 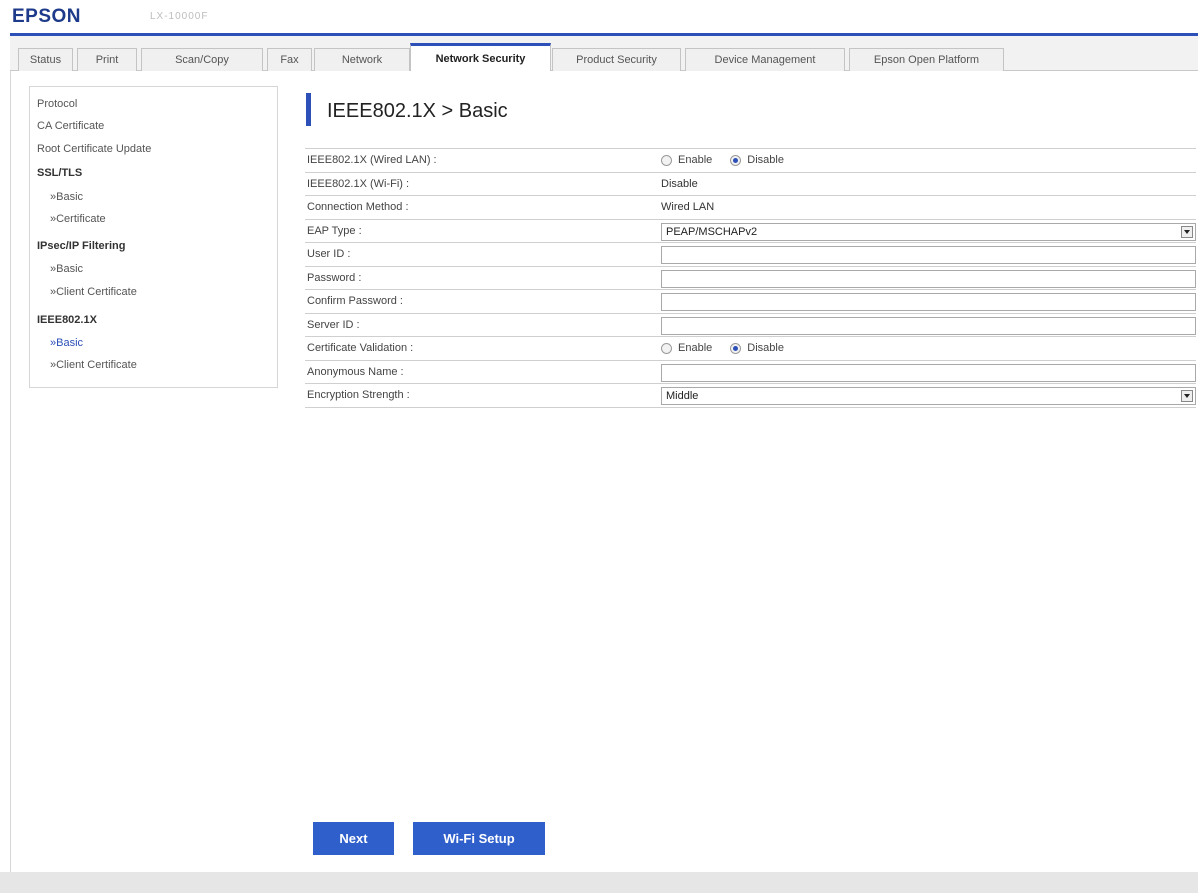 What do you see at coordinates (417, 111) in the screenshot?
I see `page-title: IEEE802.1X > Basic` at bounding box center [417, 111].